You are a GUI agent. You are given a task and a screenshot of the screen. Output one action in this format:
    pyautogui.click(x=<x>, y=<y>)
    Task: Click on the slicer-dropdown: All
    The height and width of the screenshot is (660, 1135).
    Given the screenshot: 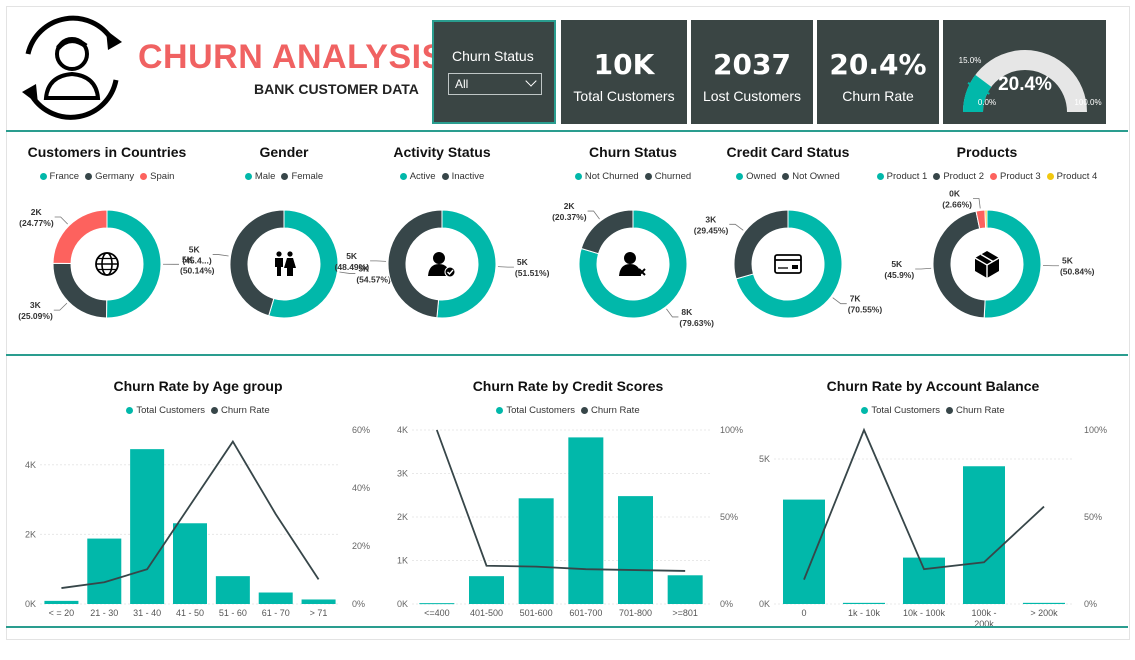 What is the action you would take?
    pyautogui.click(x=495, y=84)
    